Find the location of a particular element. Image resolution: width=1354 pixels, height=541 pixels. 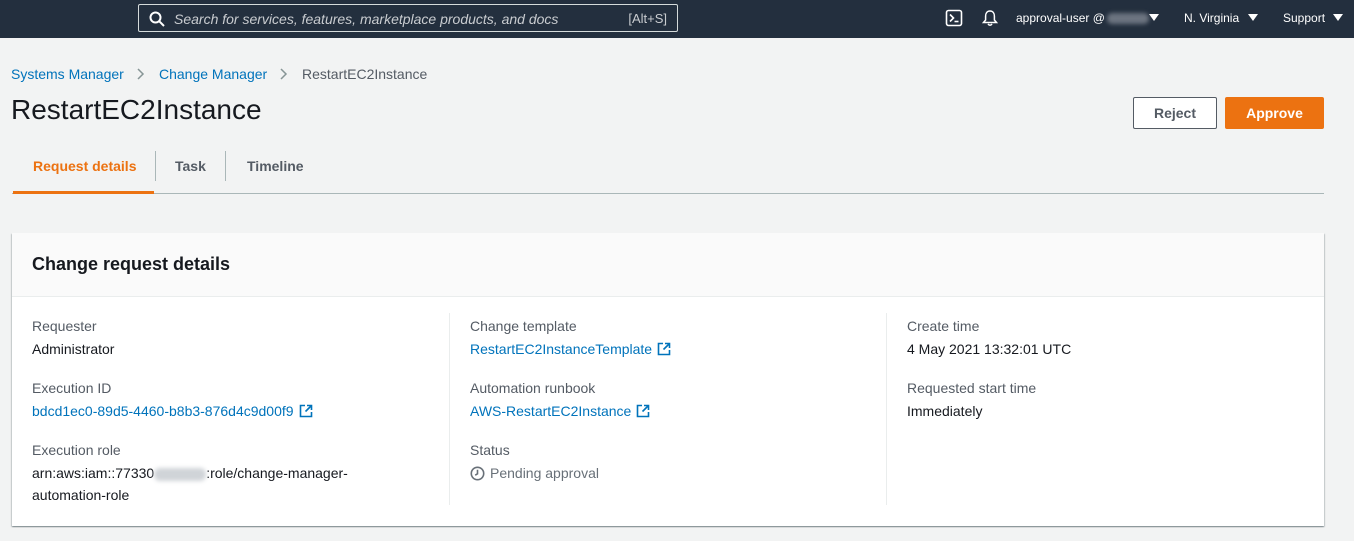

status-value: Pending approval is located at coordinates (544, 473).